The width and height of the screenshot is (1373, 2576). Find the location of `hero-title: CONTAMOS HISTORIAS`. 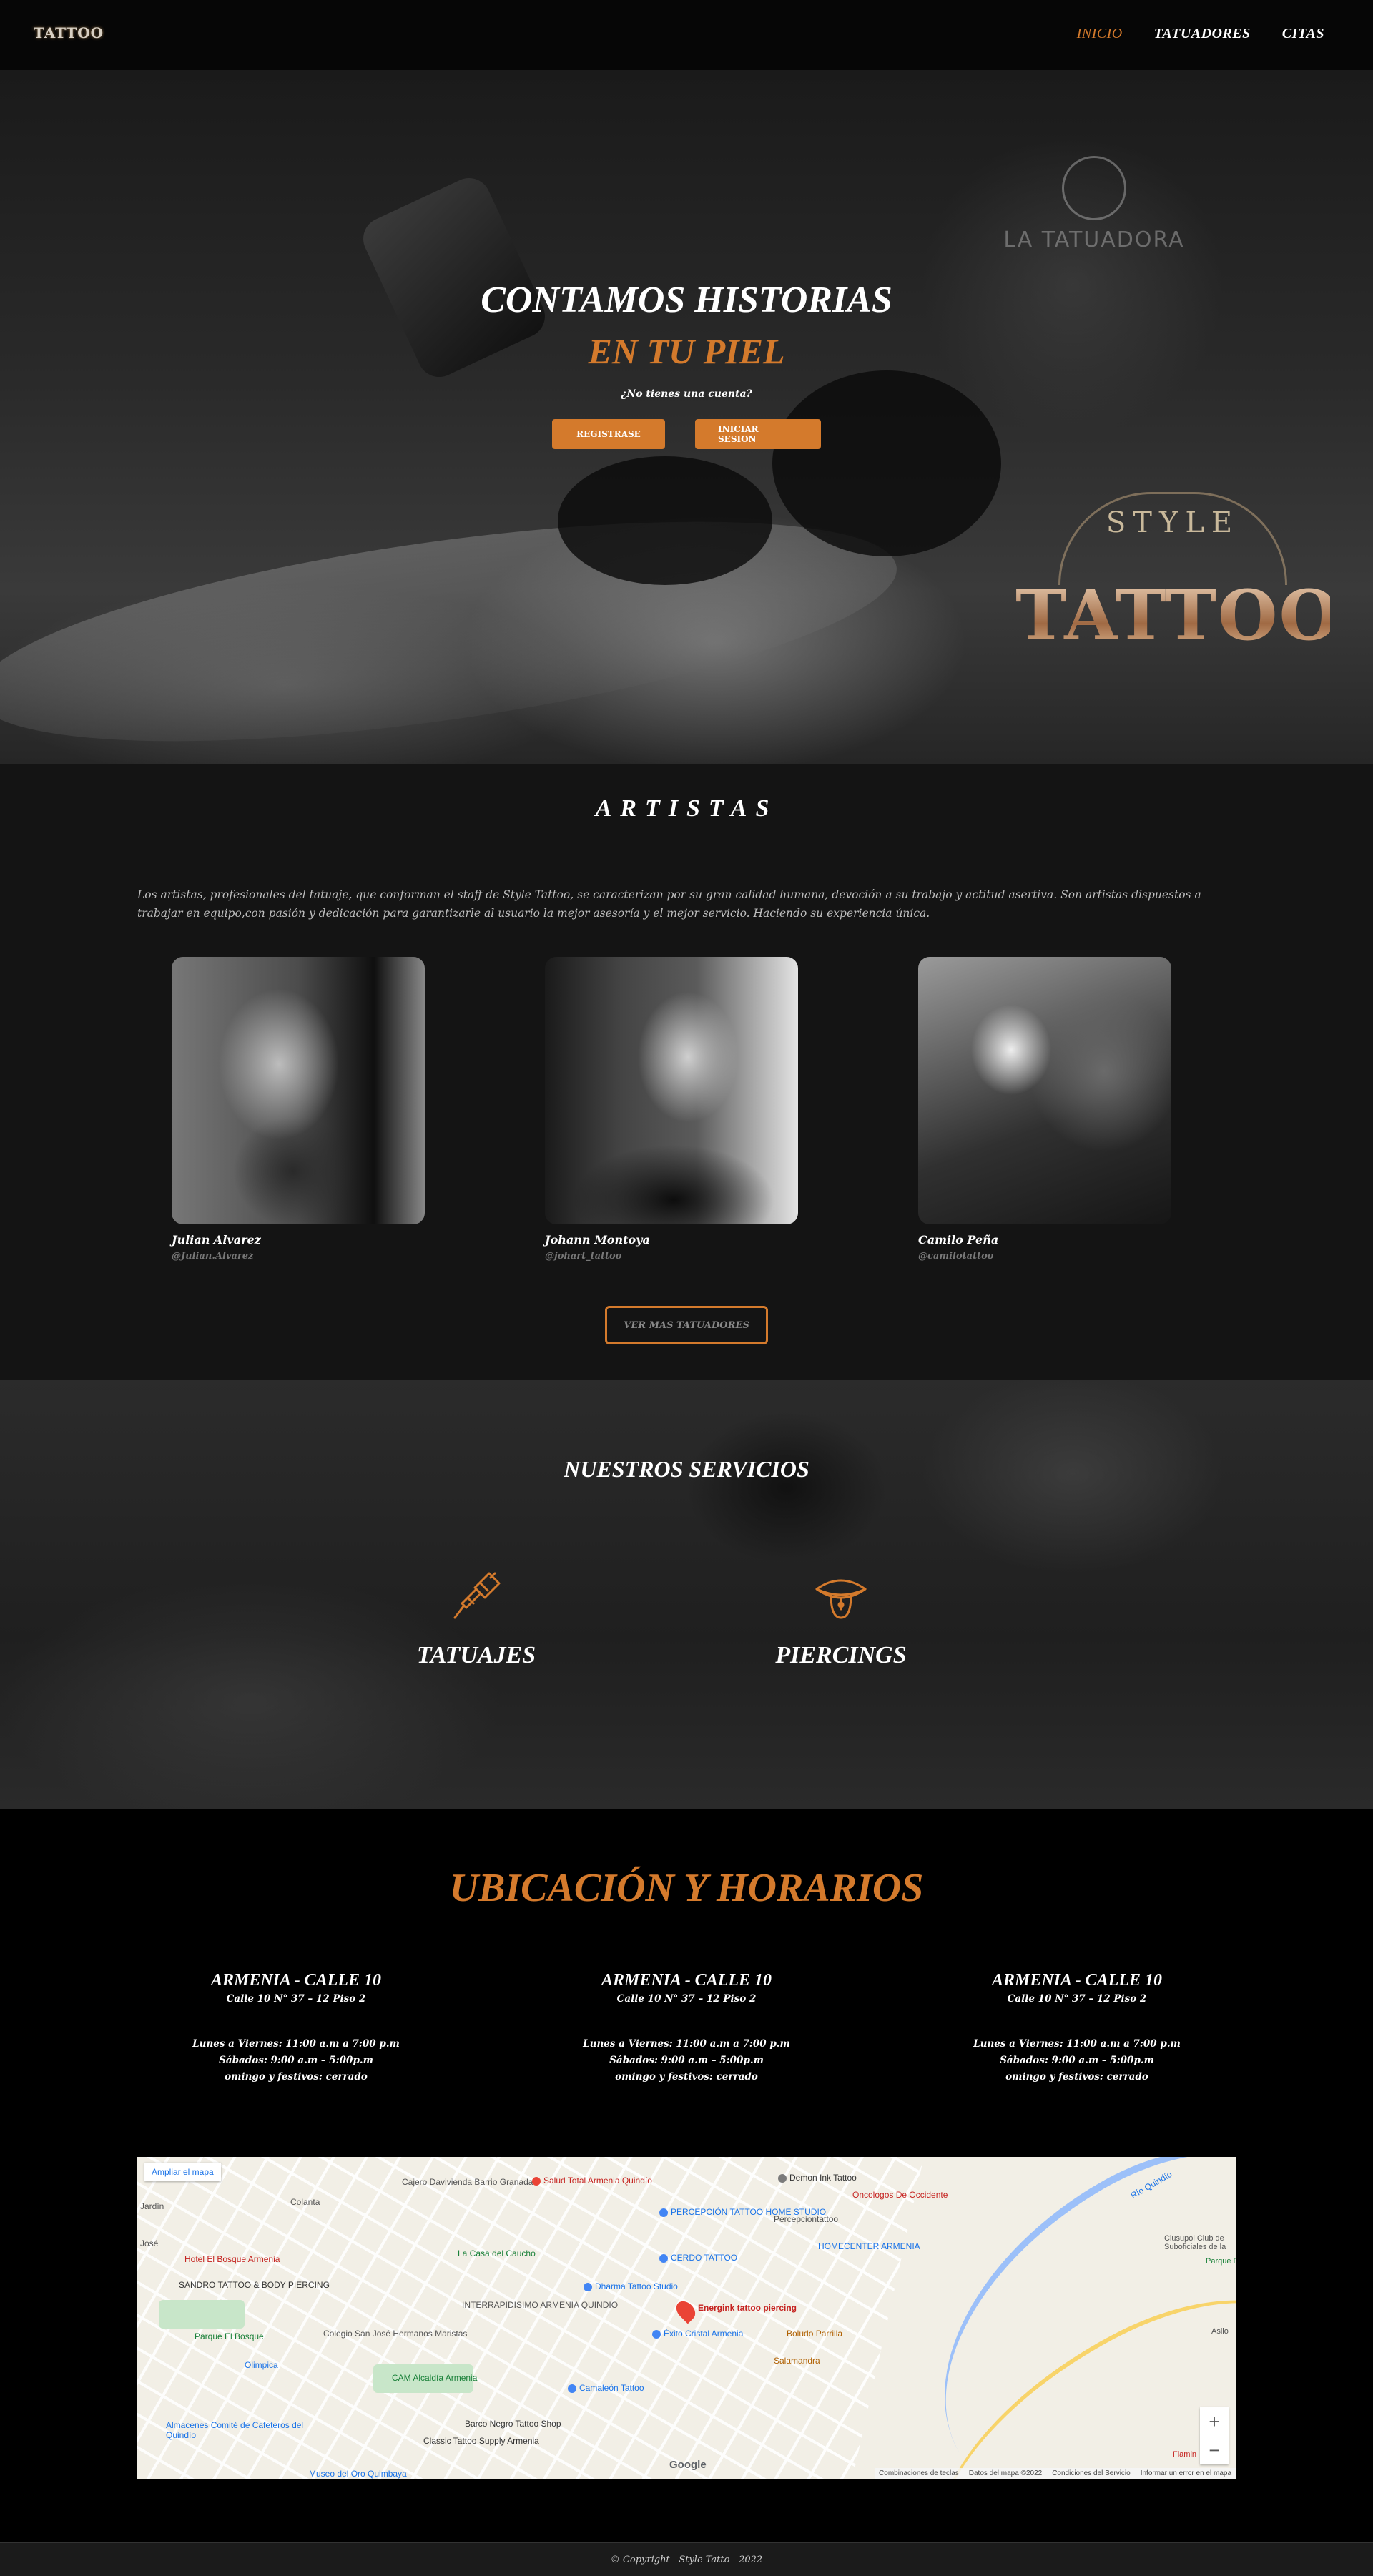

hero-title: CONTAMOS HISTORIAS is located at coordinates (686, 300).